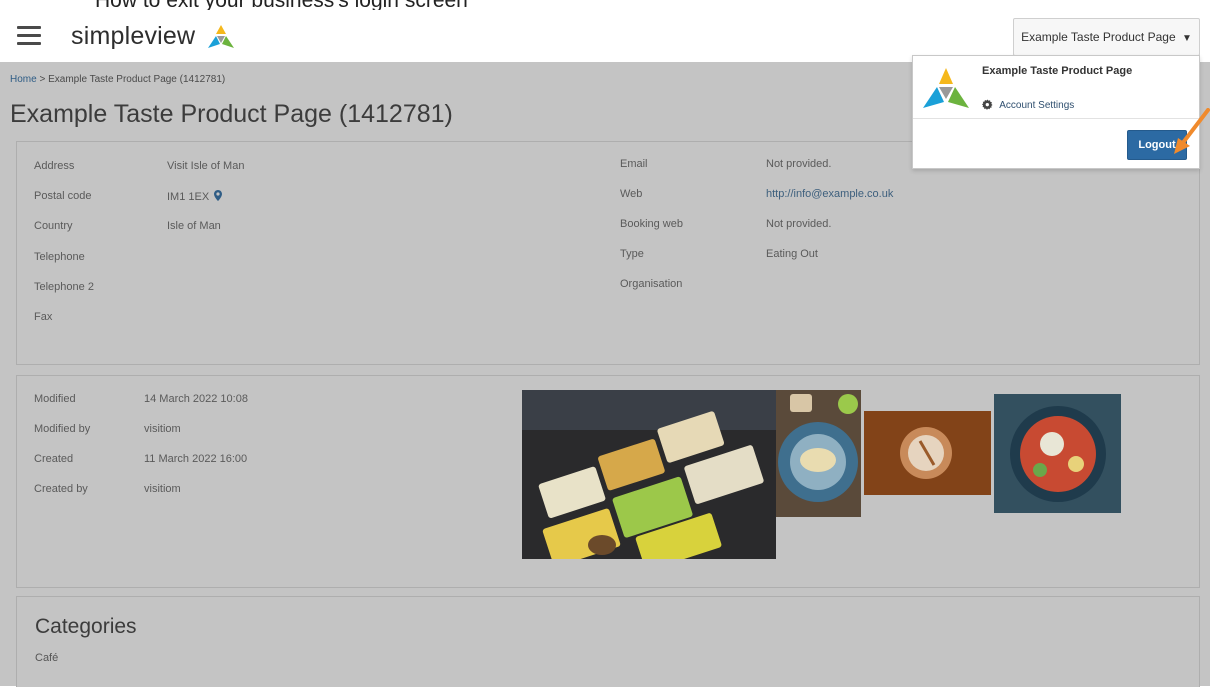 The width and height of the screenshot is (1210, 687). I want to click on meta-label: Created by, so click(61, 489).